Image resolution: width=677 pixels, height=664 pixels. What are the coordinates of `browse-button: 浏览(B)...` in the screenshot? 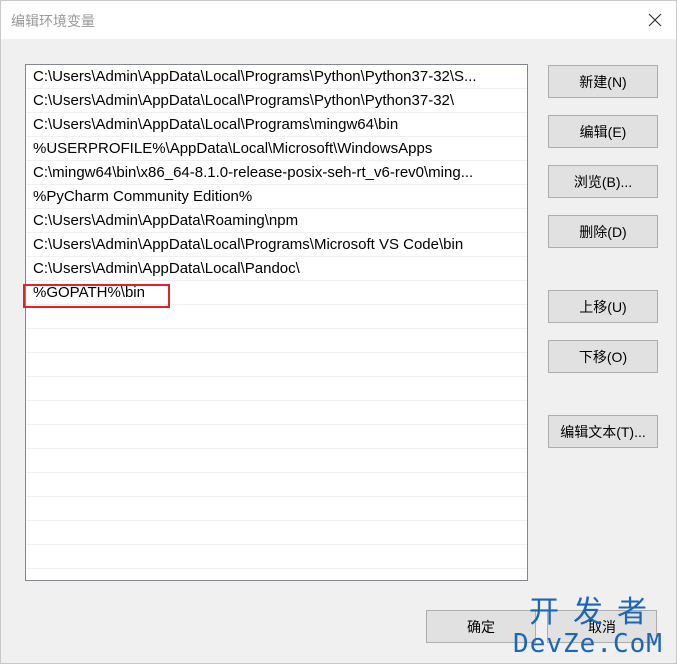 It's located at (603, 181).